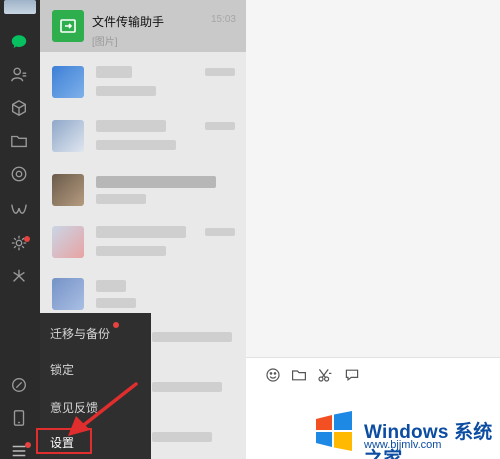 The width and height of the screenshot is (500, 459). Describe the element at coordinates (105, 42) in the screenshot. I see `chat-preview: [图片]` at that location.